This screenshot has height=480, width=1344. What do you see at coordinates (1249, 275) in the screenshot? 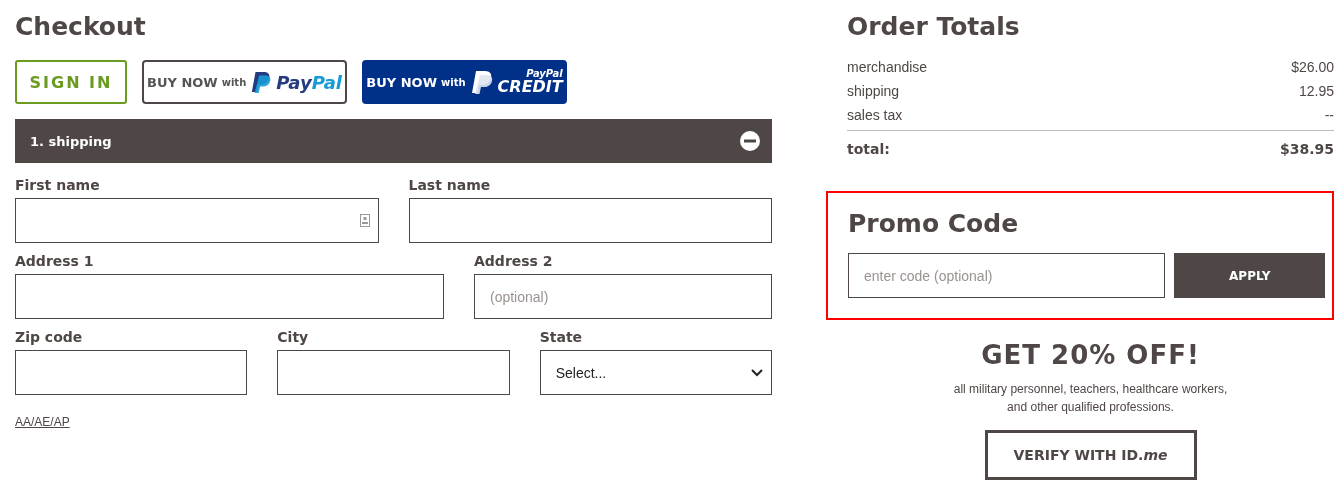
I see `apply-button: APPLY` at bounding box center [1249, 275].